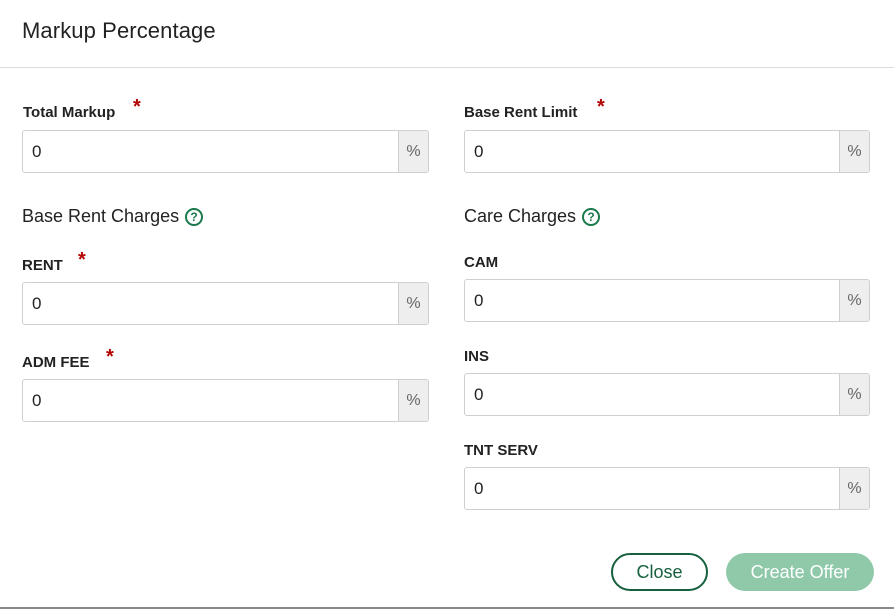 The height and width of the screenshot is (611, 894). What do you see at coordinates (210, 151) in the screenshot?
I see `total-markup-input` at bounding box center [210, 151].